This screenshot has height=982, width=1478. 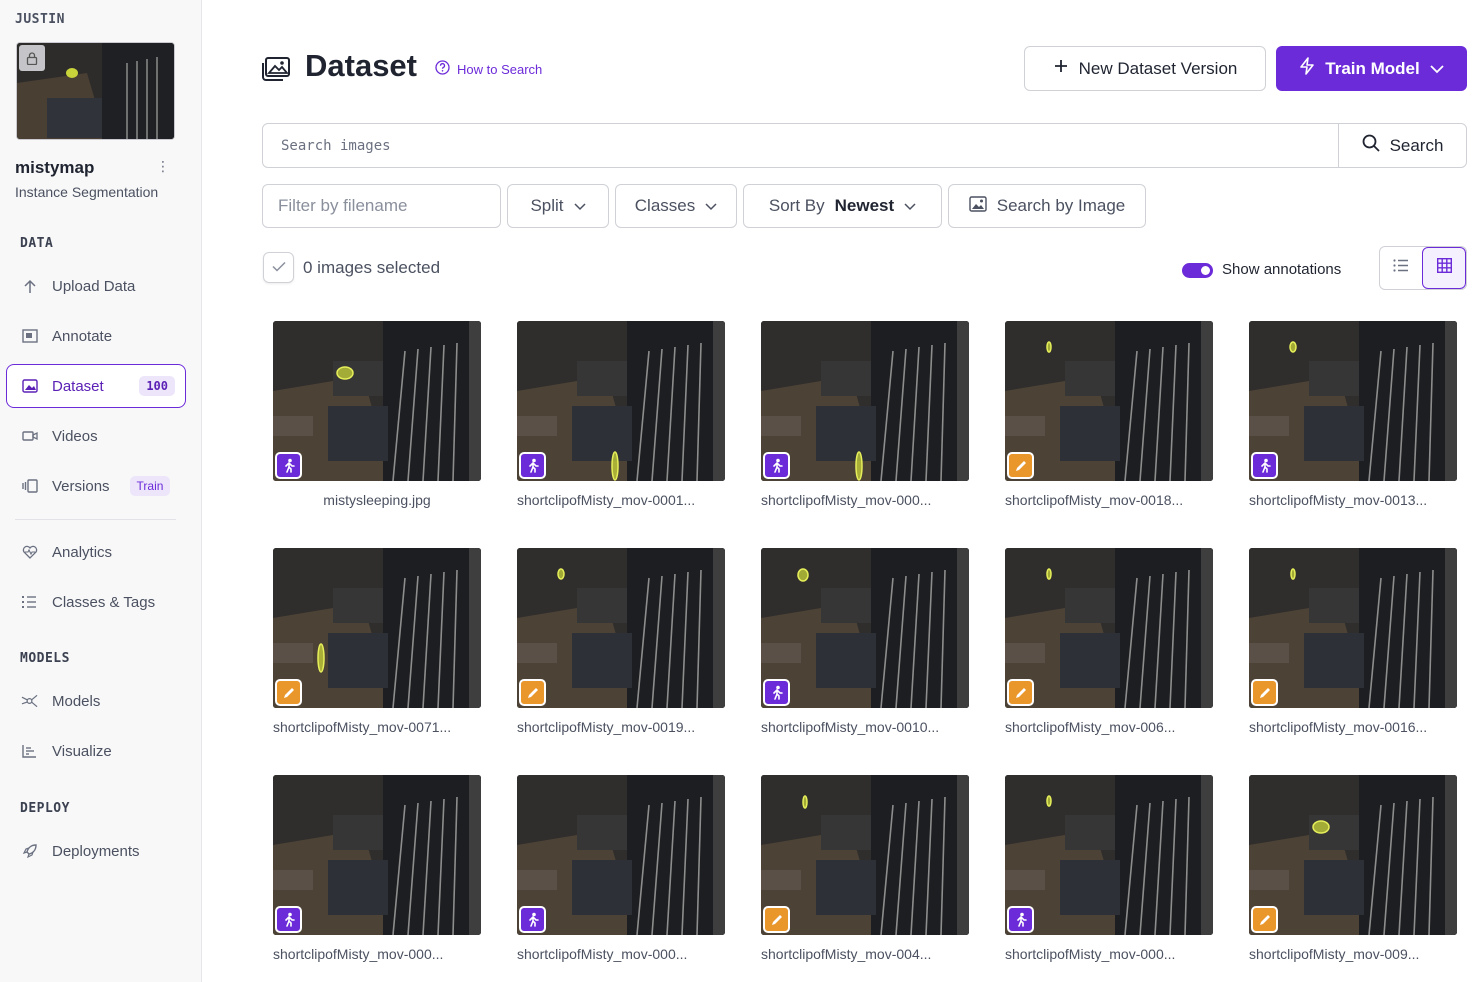 What do you see at coordinates (96, 851) in the screenshot?
I see `sidebar-item-deployments: Deployments` at bounding box center [96, 851].